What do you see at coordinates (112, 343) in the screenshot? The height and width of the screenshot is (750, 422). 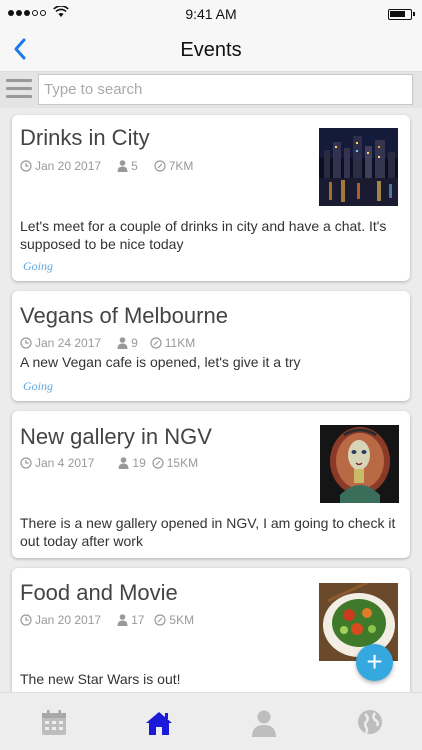 I see `event-meta: Jan 24 2017 9 11KM` at bounding box center [112, 343].